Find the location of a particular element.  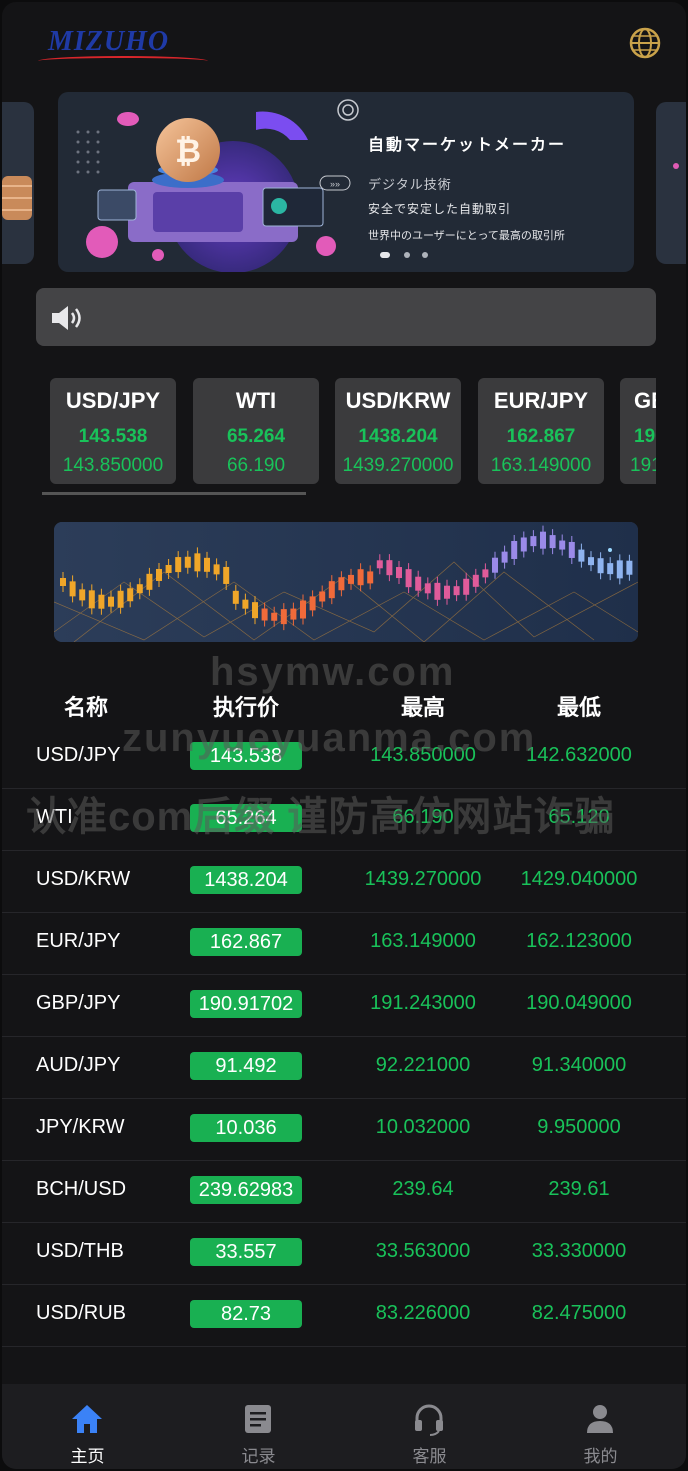

bottom-nav: 主页 记录 客服 我的 is located at coordinates (344, 1426).